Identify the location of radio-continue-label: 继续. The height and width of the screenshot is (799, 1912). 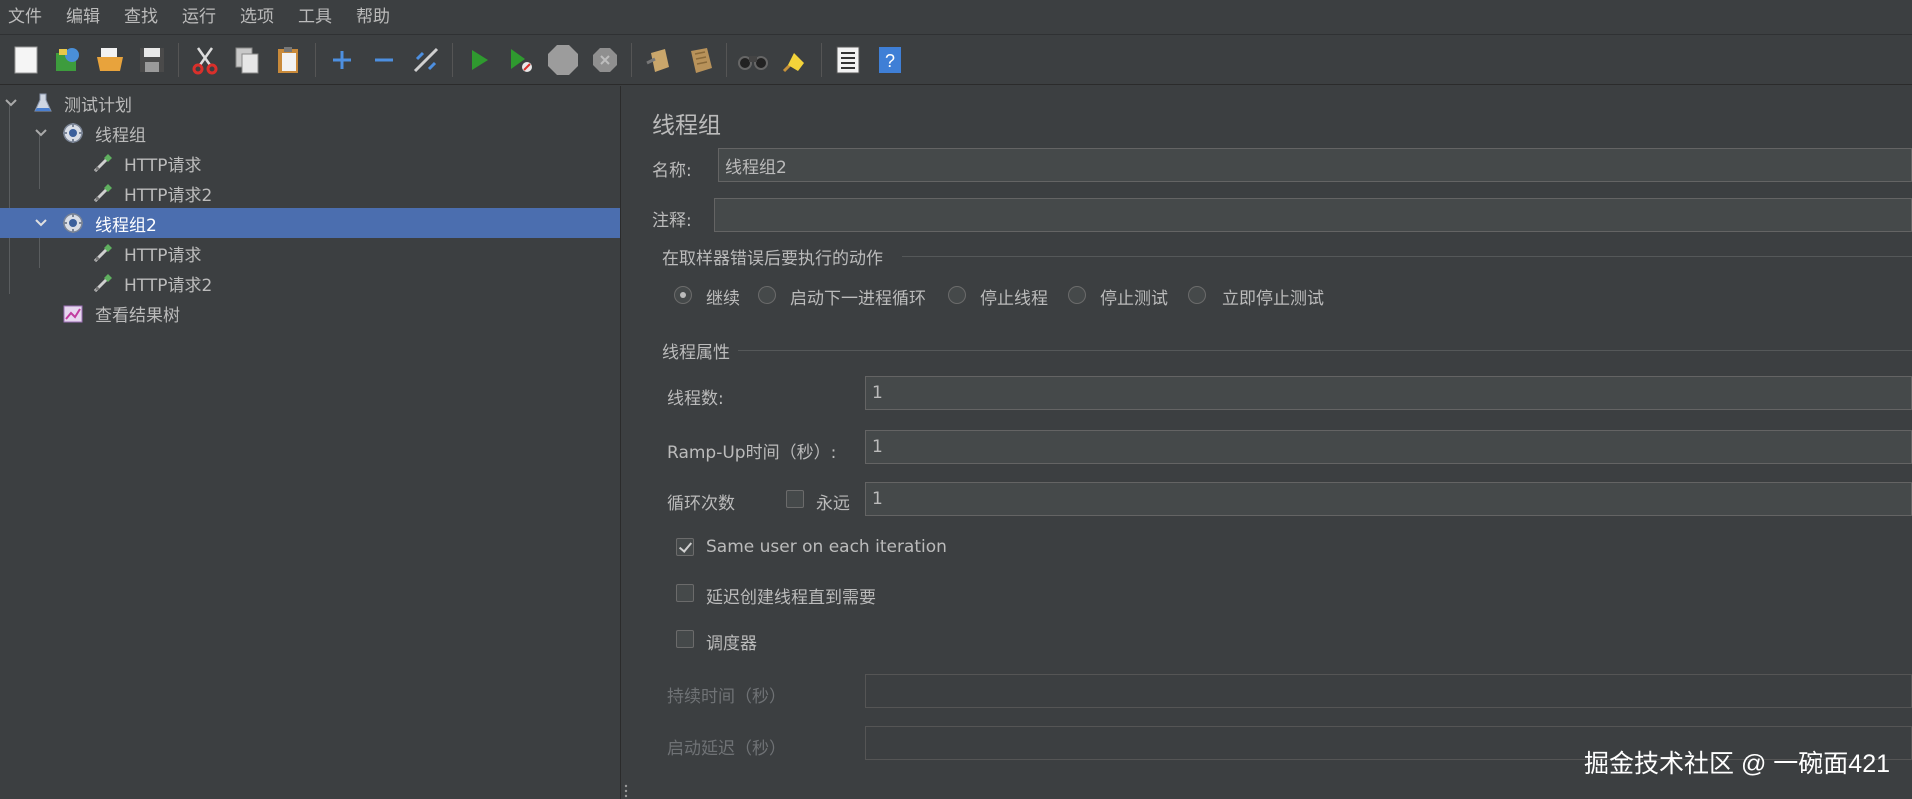
(723, 299).